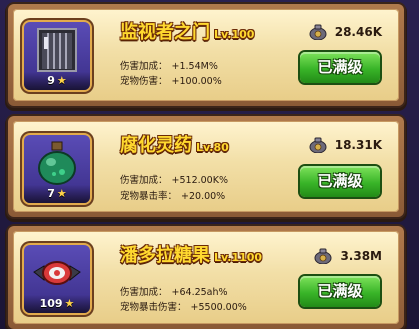 Image resolution: width=419 pixels, height=329 pixels. What do you see at coordinates (51, 303) in the screenshot?
I see `star-count: 109` at bounding box center [51, 303].